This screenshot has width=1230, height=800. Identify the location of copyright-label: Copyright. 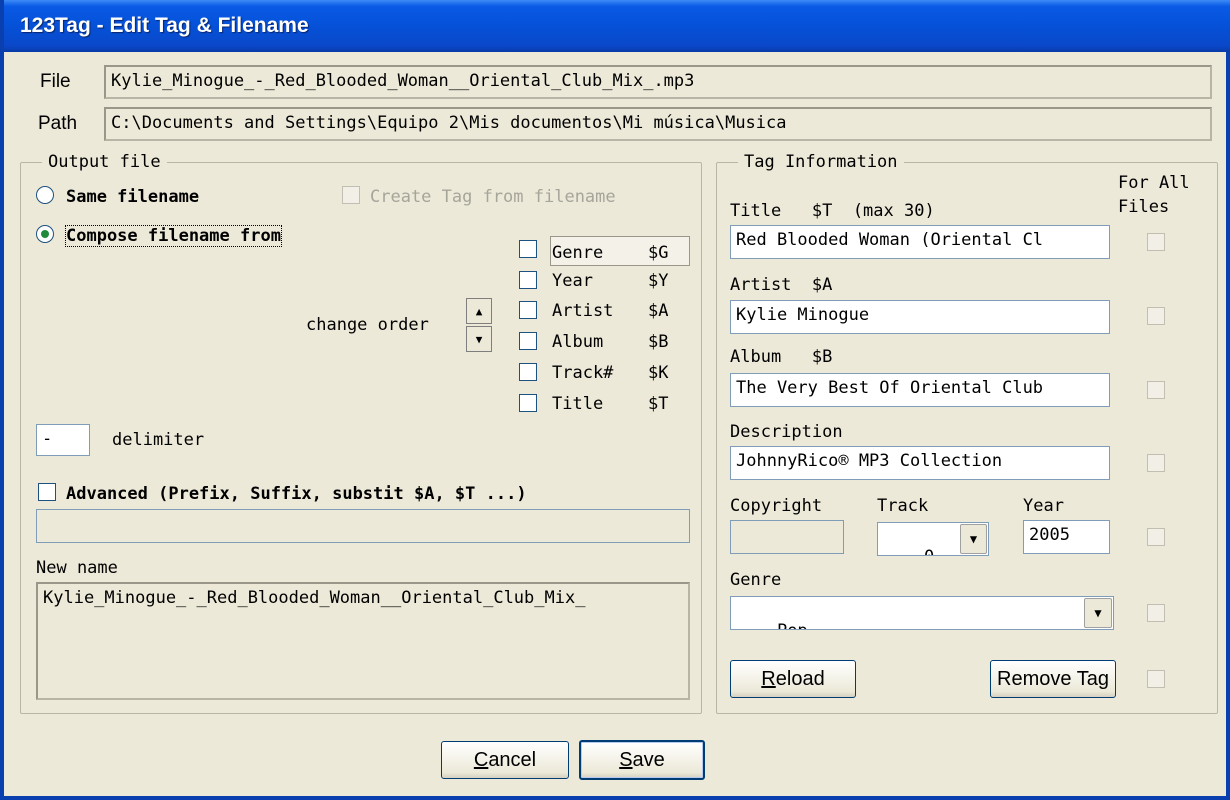
(776, 506).